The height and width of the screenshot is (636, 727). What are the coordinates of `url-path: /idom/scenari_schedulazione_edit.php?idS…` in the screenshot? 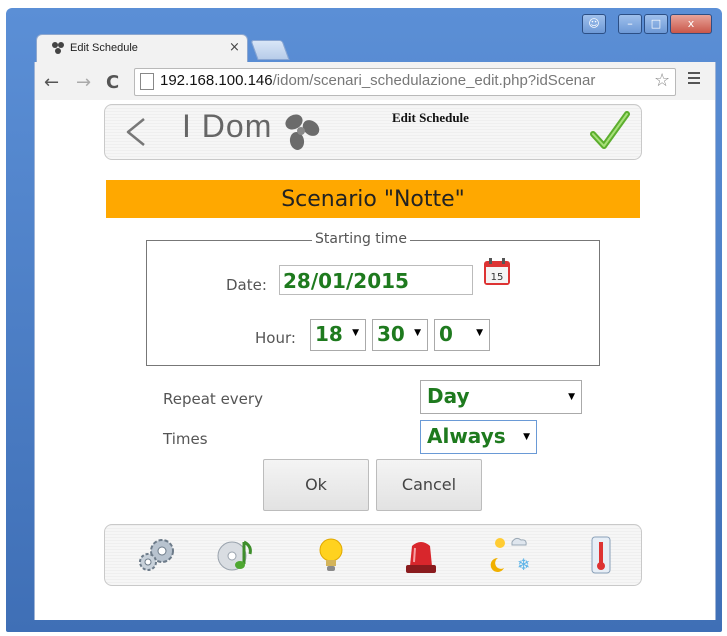 It's located at (434, 80).